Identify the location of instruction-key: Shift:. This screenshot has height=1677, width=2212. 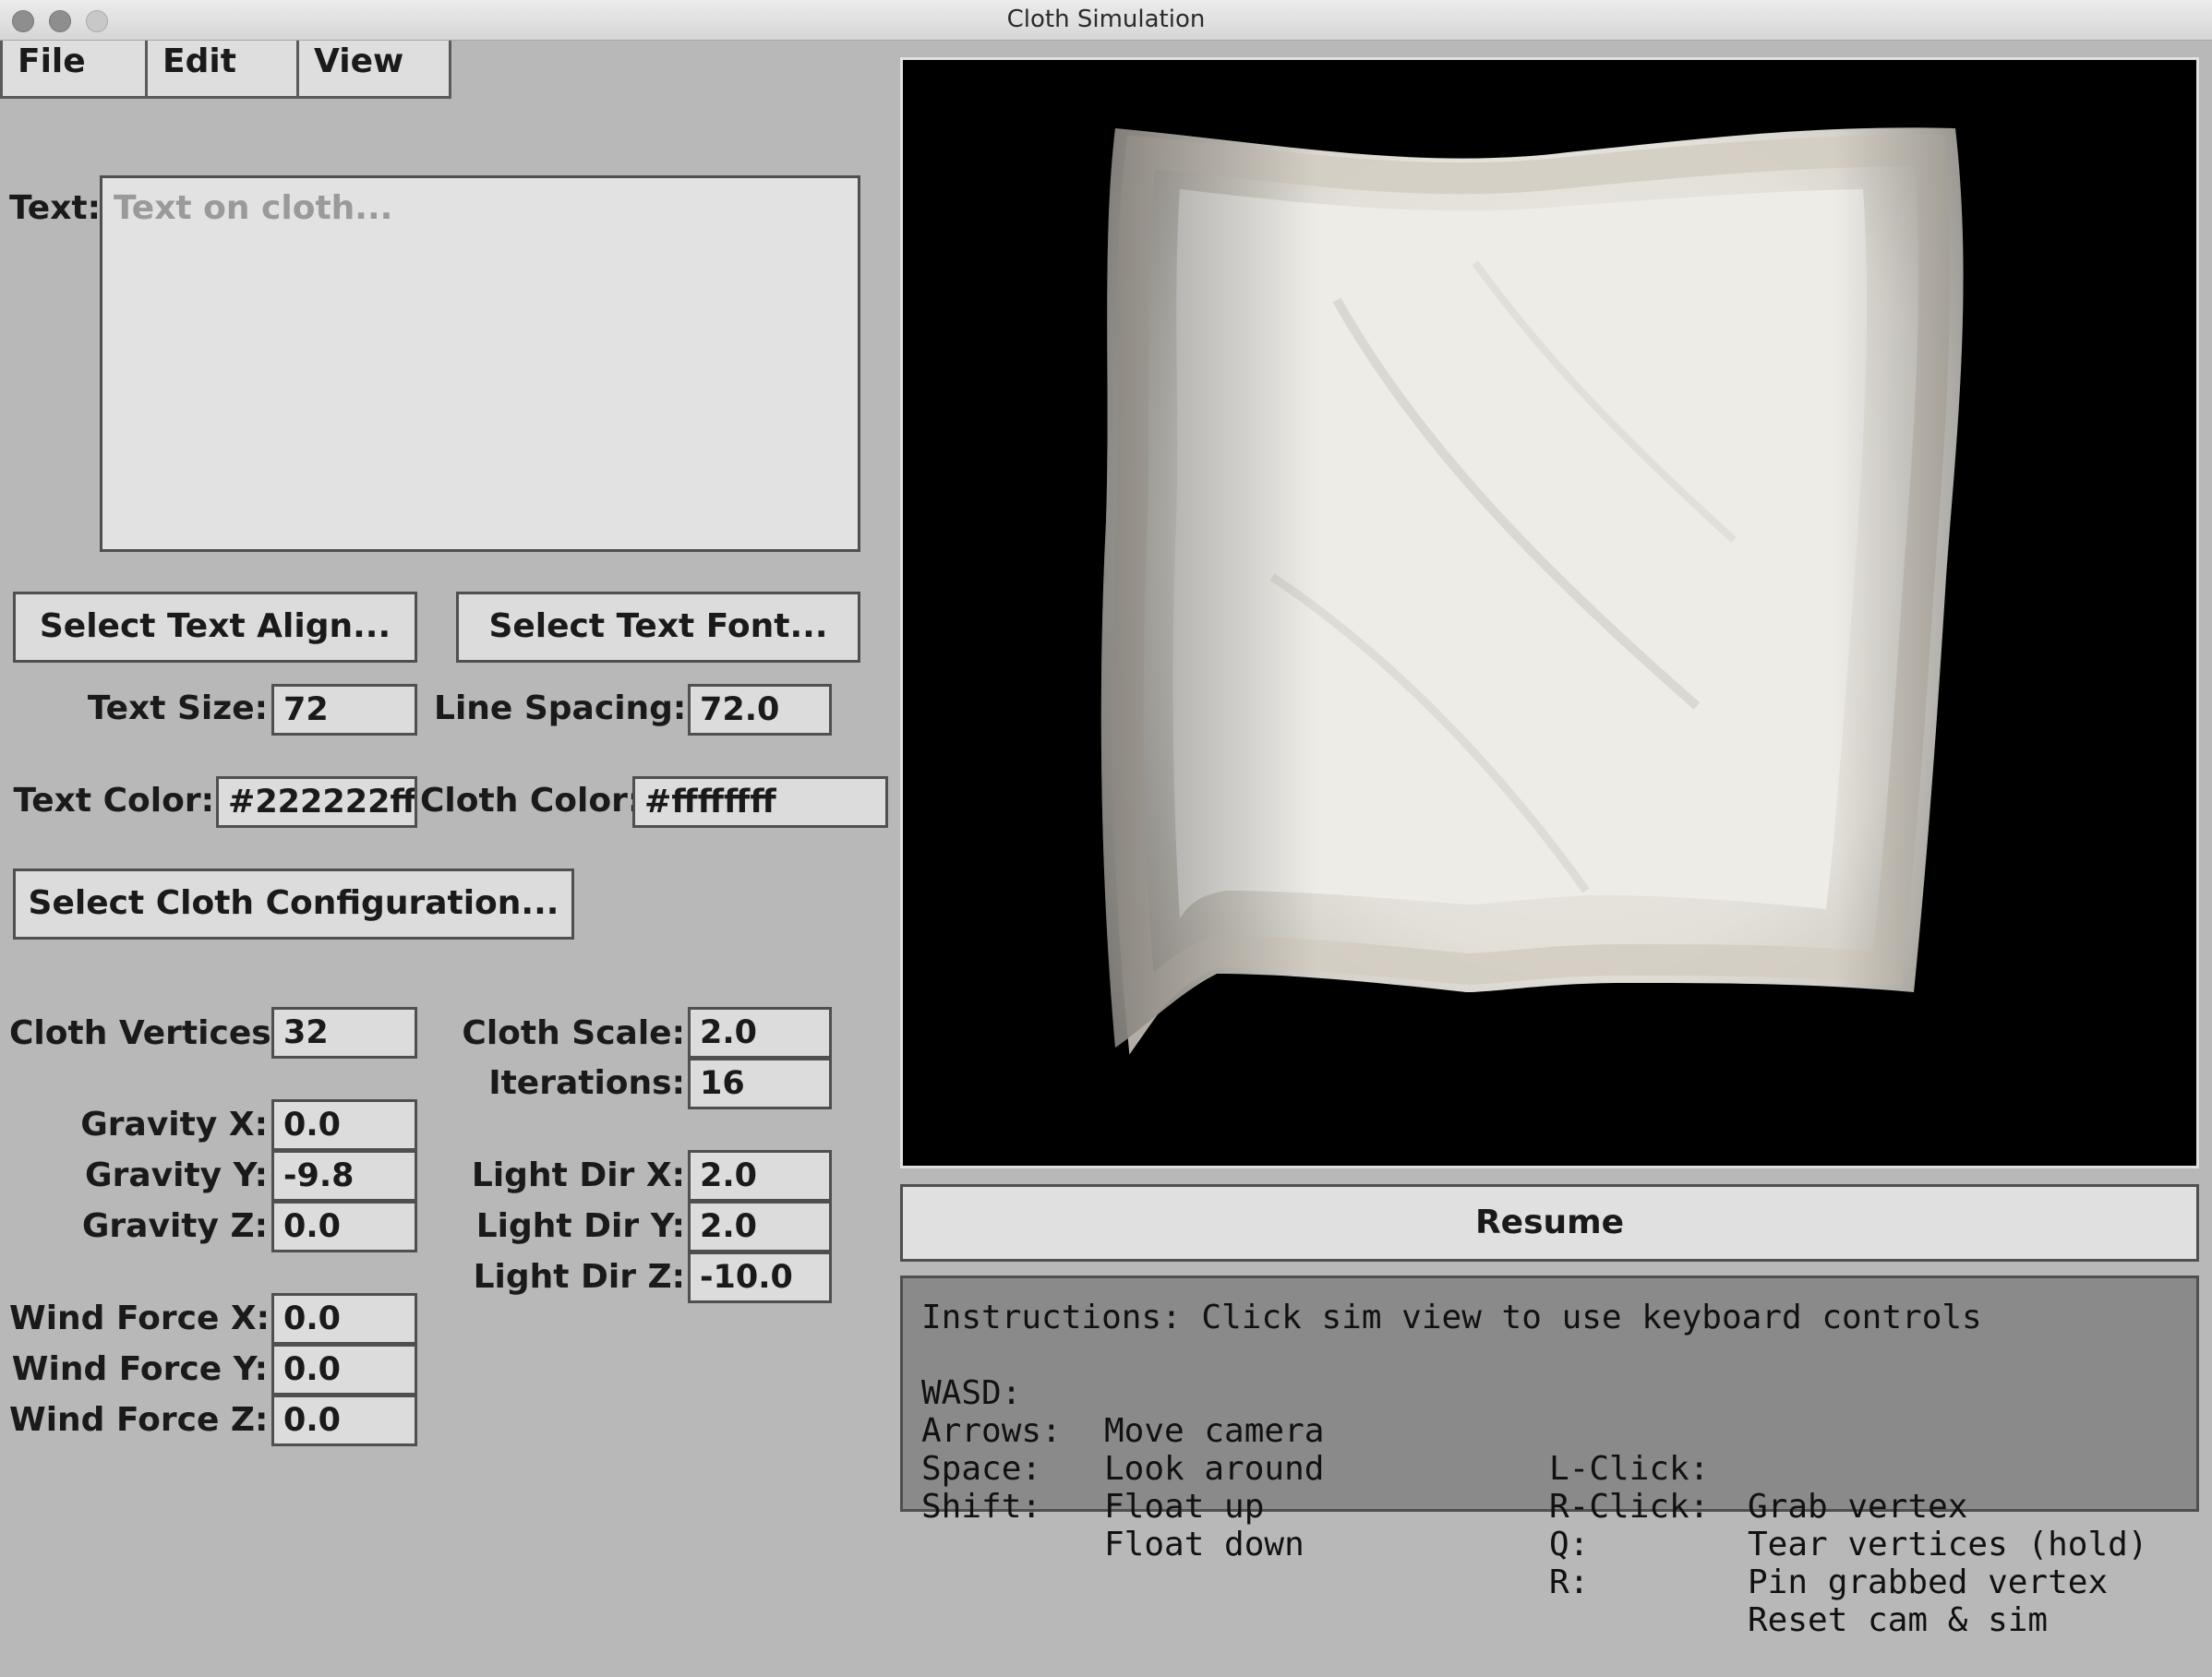
(981, 1507).